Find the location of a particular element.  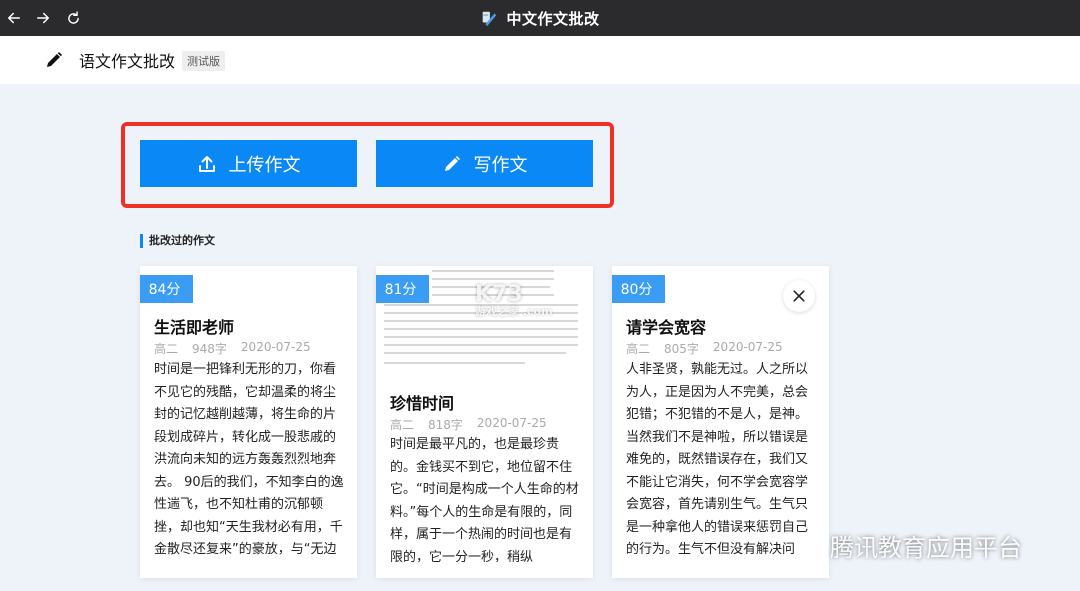

wechat-icon is located at coordinates (808, 545).